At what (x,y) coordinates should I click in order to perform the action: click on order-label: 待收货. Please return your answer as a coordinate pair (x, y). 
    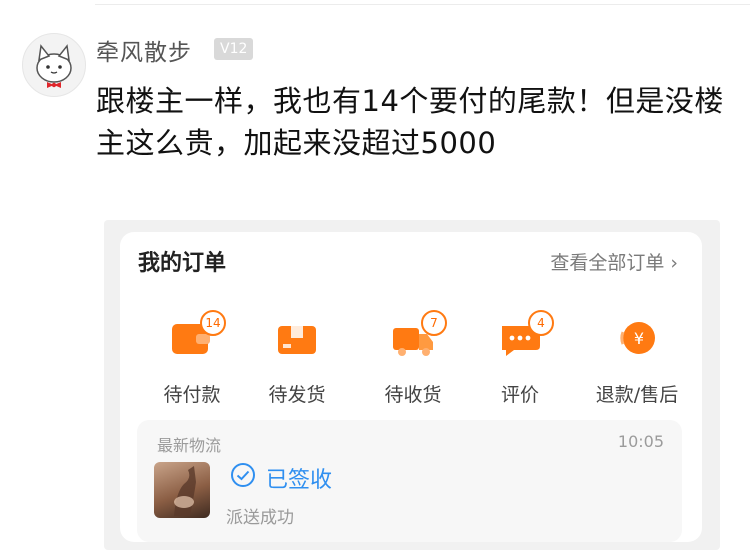
    Looking at the image, I should click on (413, 395).